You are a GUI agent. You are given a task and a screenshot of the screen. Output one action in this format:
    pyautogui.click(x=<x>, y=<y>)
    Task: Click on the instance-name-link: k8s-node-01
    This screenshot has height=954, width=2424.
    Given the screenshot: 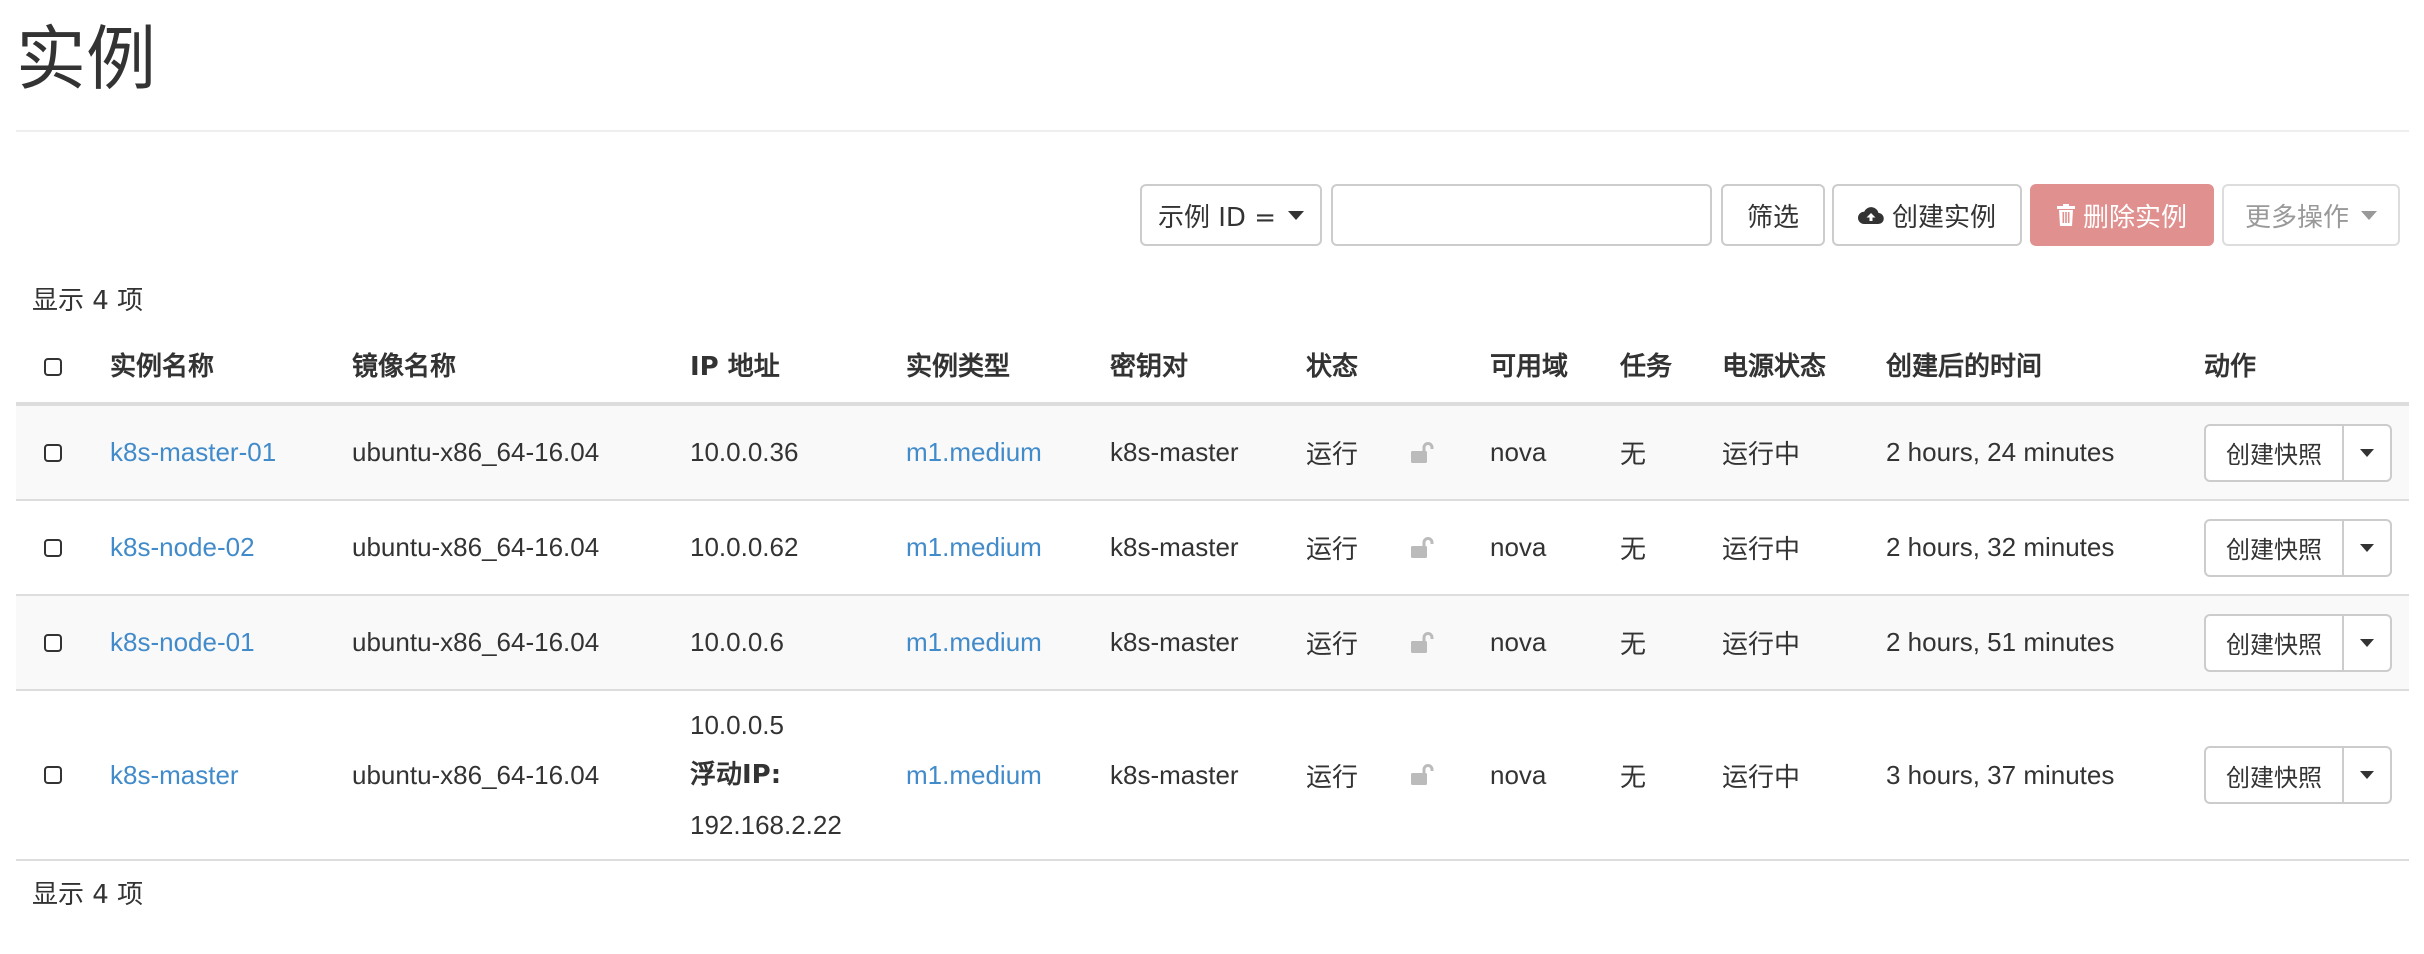 What is the action you would take?
    pyautogui.click(x=182, y=642)
    